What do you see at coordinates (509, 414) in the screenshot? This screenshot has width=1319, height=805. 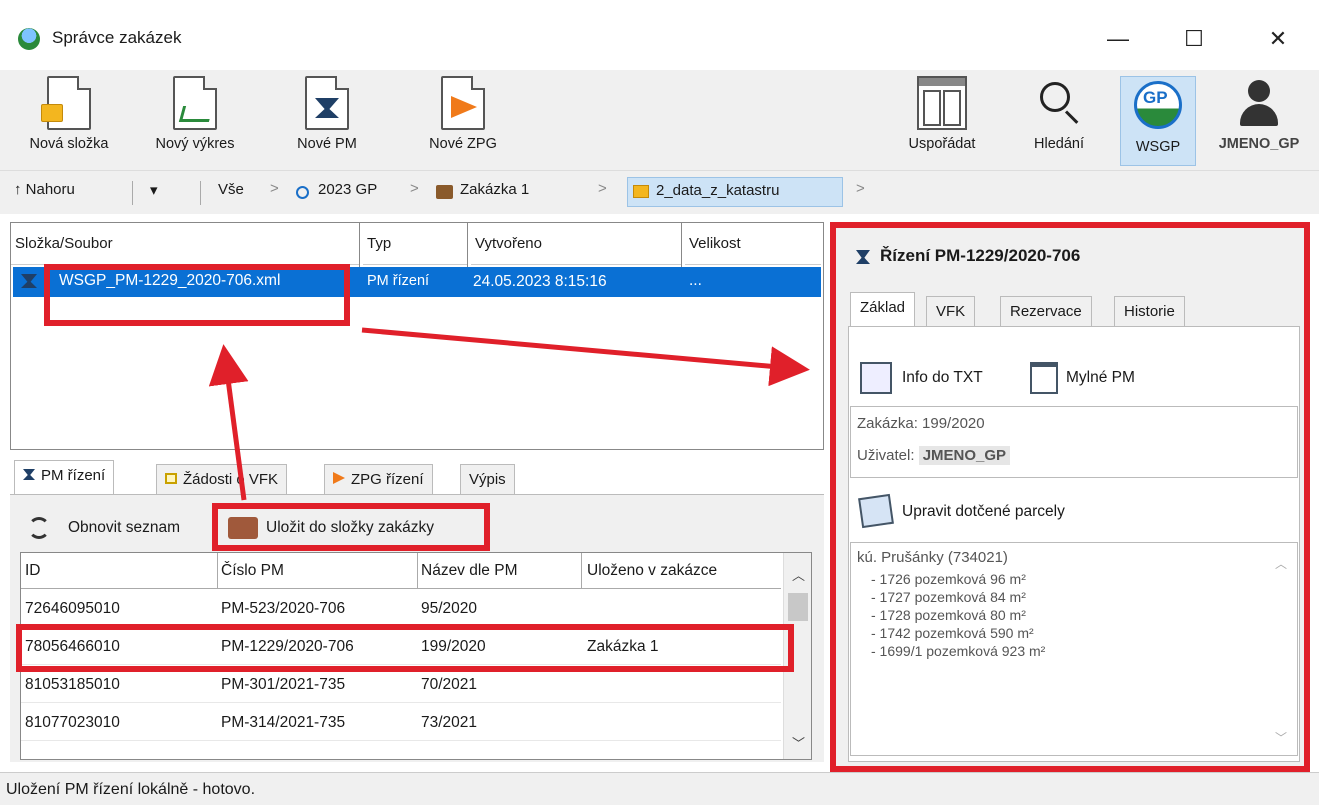 I see `annotation-arrows` at bounding box center [509, 414].